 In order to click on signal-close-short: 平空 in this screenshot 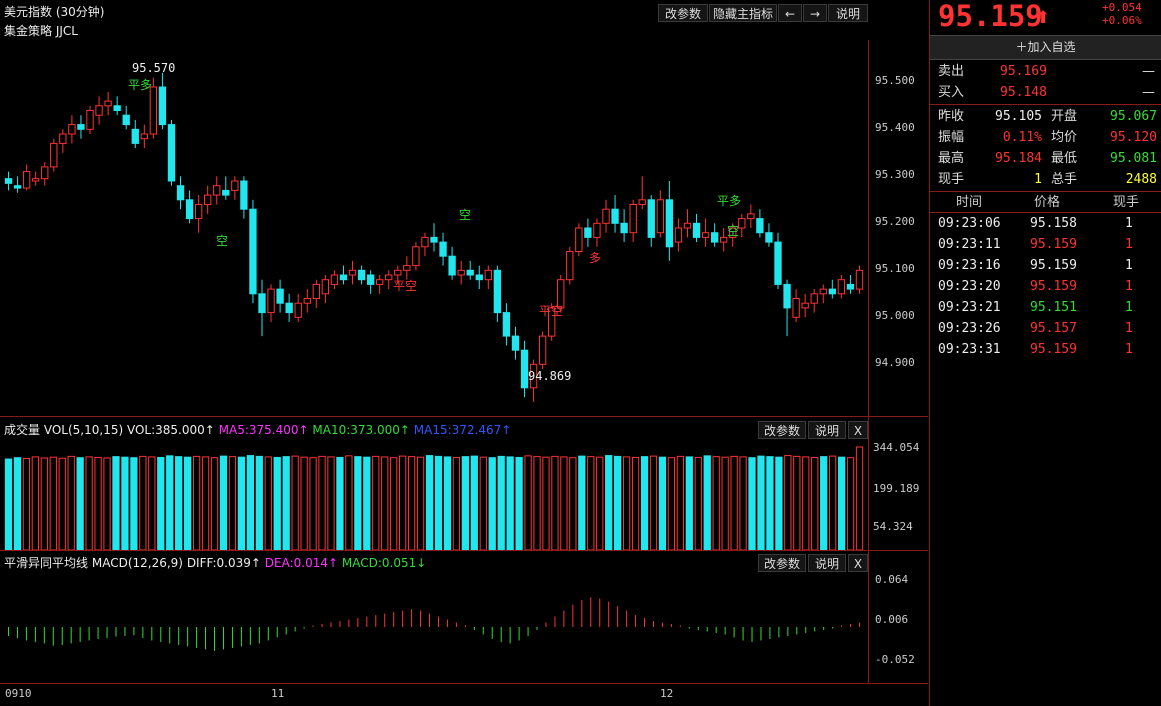, I will do `click(551, 311)`.